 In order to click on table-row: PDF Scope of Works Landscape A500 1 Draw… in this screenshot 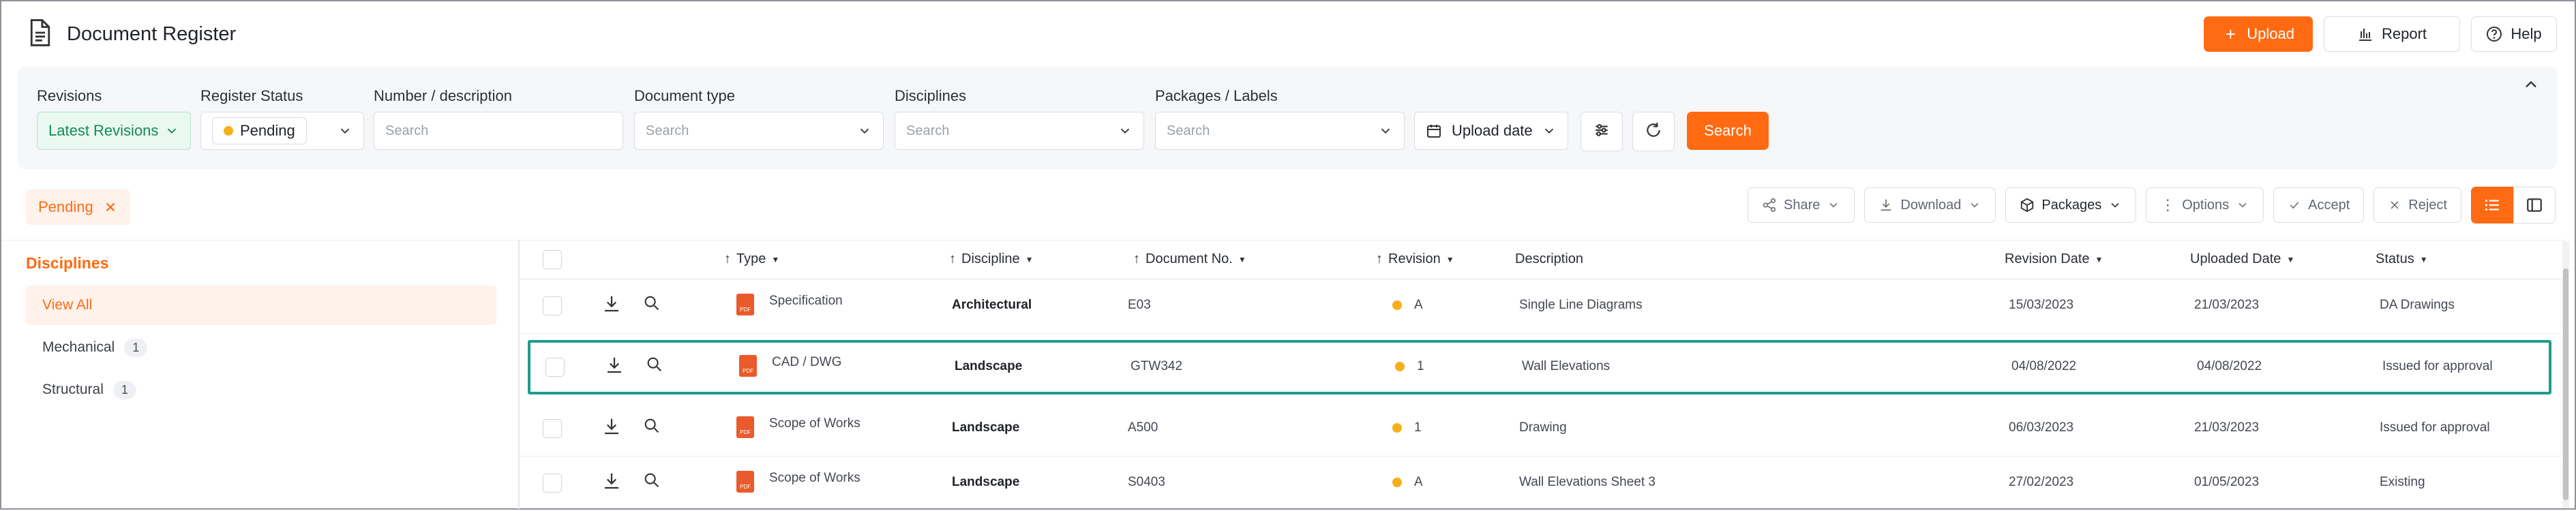, I will do `click(1542, 428)`.